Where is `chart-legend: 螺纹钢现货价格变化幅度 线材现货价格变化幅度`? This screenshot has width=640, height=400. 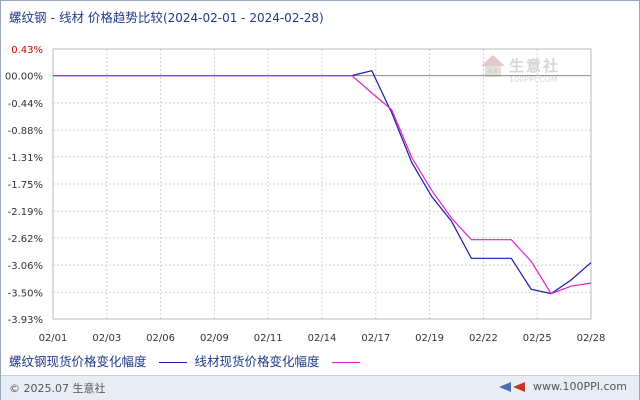 chart-legend: 螺纹钢现货价格变化幅度 线材现货价格变化幅度 is located at coordinates (188, 360).